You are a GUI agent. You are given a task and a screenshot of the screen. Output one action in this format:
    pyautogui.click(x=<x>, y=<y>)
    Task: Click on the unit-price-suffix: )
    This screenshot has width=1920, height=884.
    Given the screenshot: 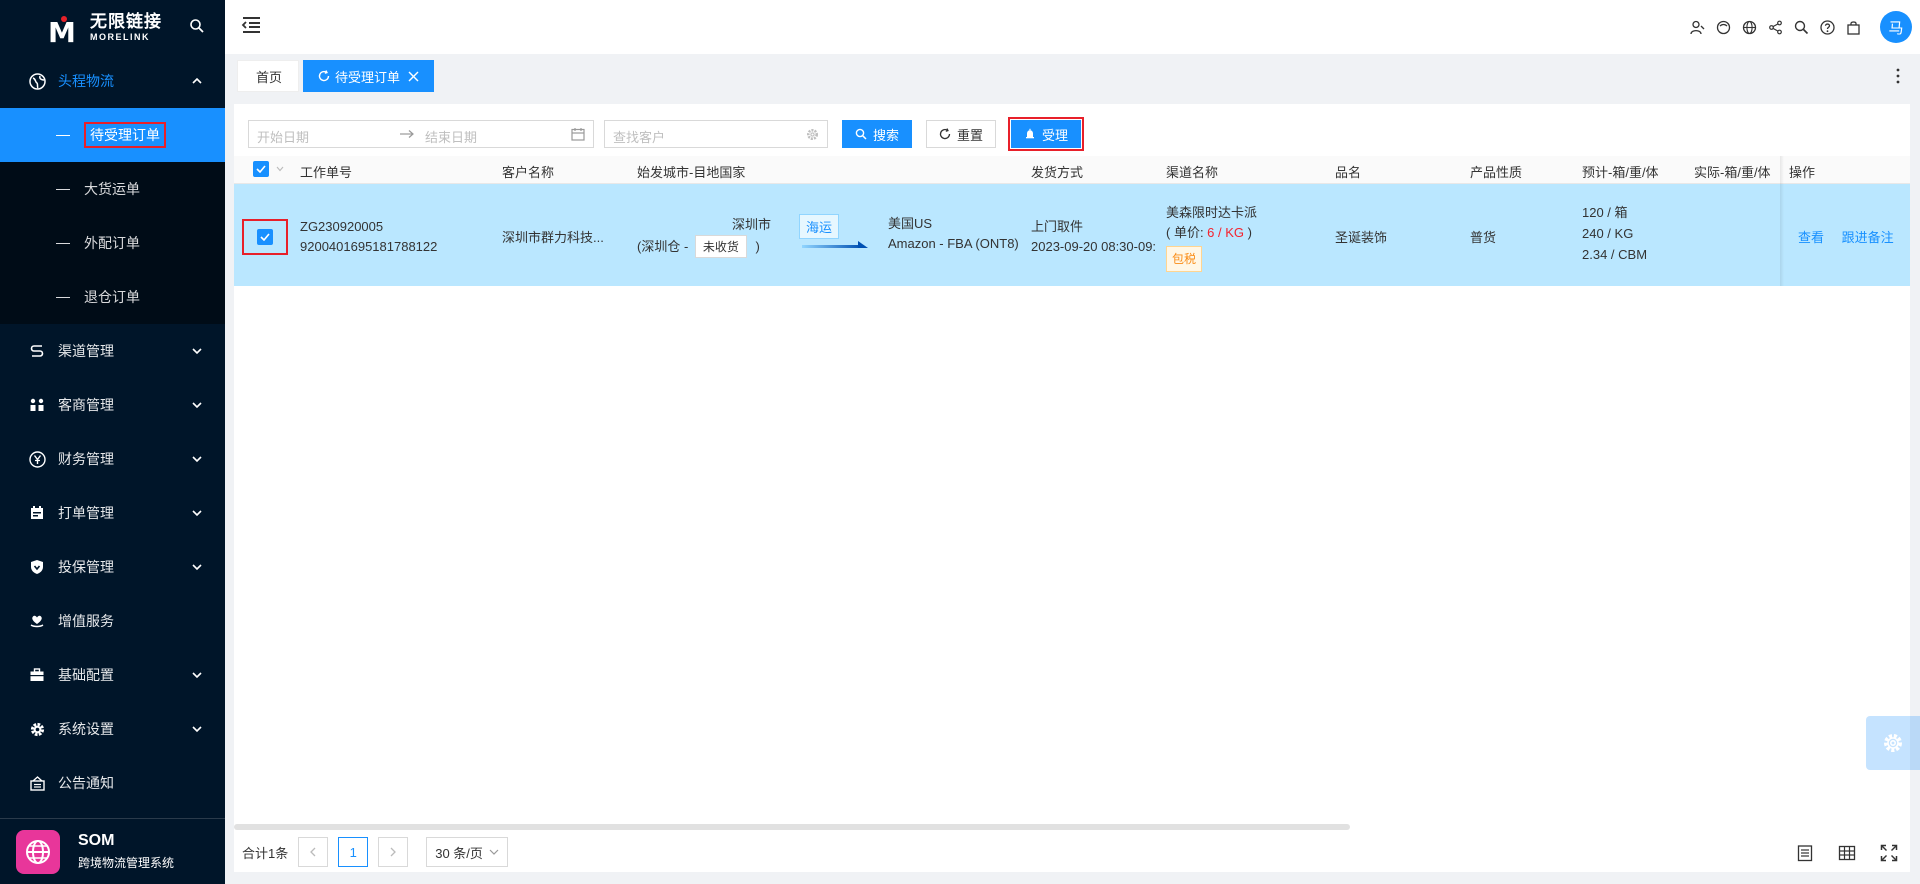 What is the action you would take?
    pyautogui.click(x=1248, y=232)
    